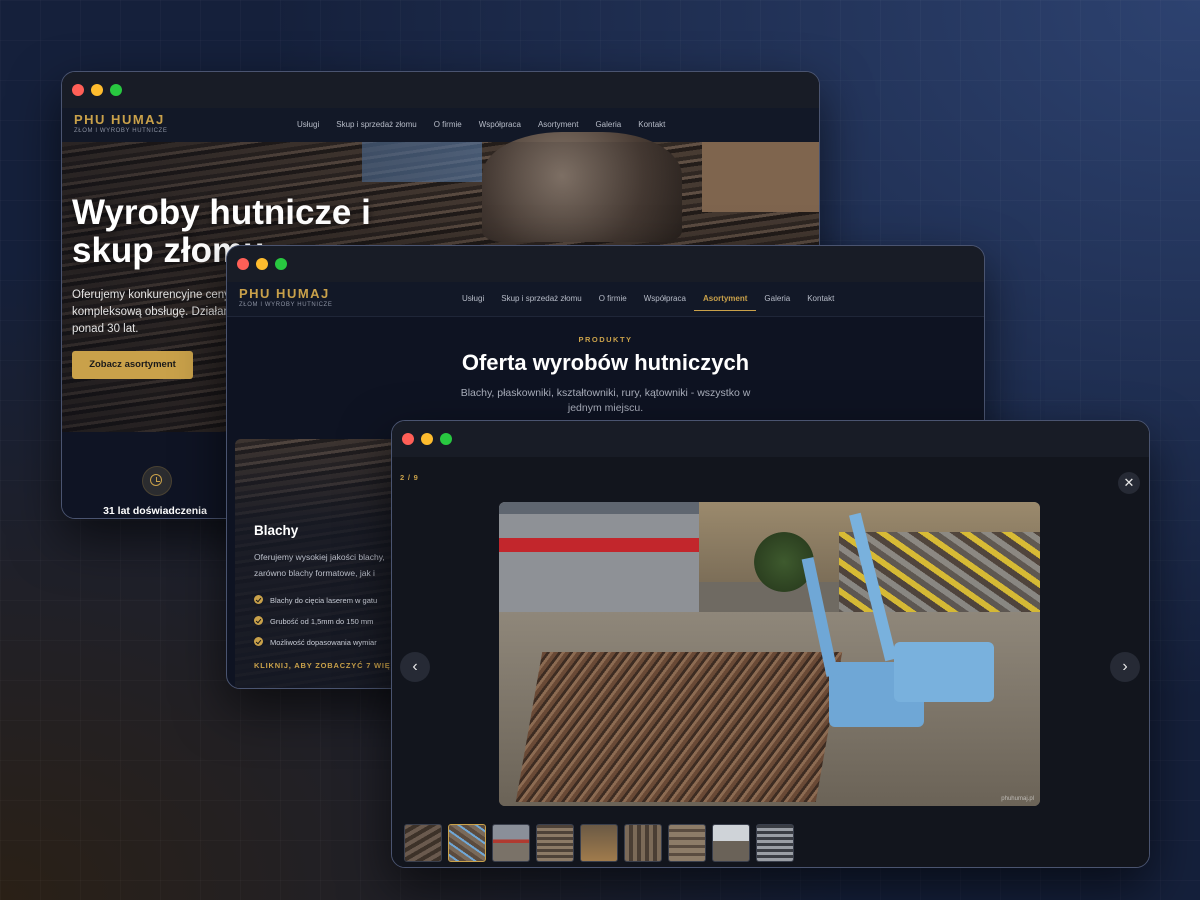 Image resolution: width=1200 pixels, height=900 pixels. I want to click on card-more-link: KLIKNIJ, ABY ZOBACZYĆ 7 WIĘCEJ, so click(331, 665).